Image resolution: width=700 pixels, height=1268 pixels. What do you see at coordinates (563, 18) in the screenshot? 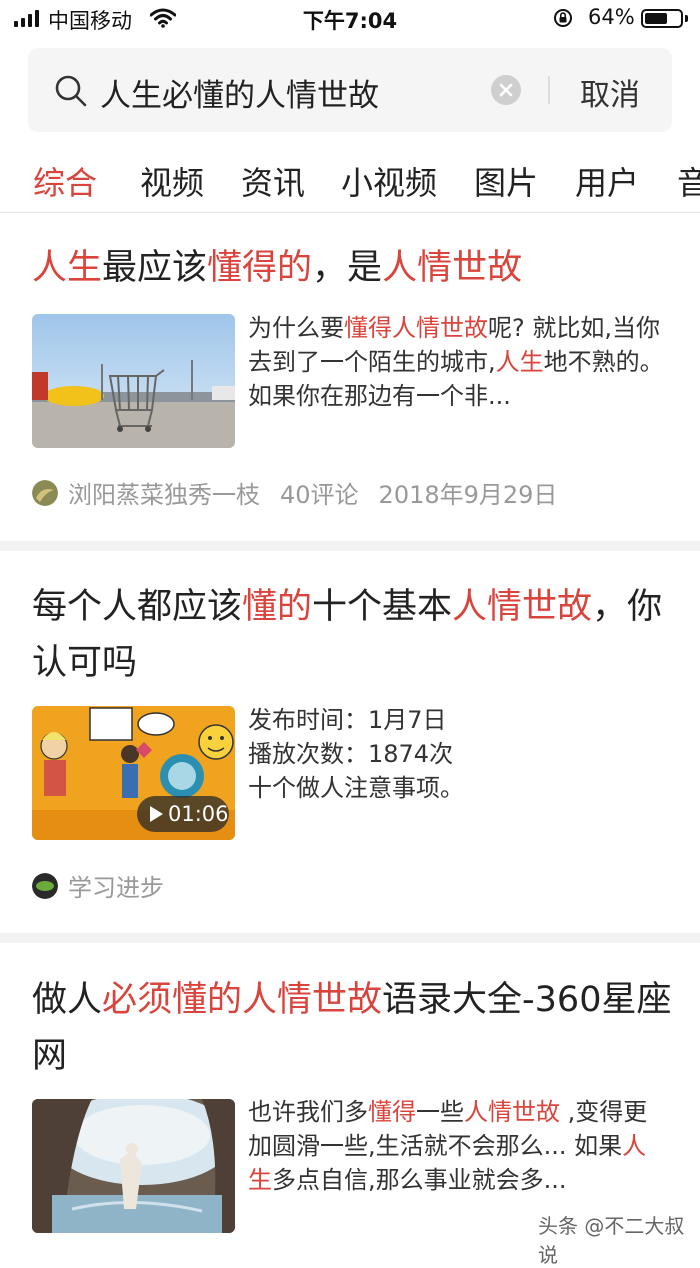
I see `rotation-lock-icon` at bounding box center [563, 18].